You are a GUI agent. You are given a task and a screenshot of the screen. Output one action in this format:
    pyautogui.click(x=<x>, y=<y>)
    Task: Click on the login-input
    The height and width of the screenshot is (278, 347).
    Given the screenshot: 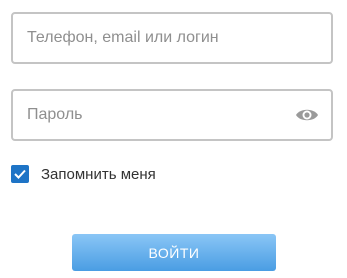 What is the action you would take?
    pyautogui.click(x=172, y=38)
    